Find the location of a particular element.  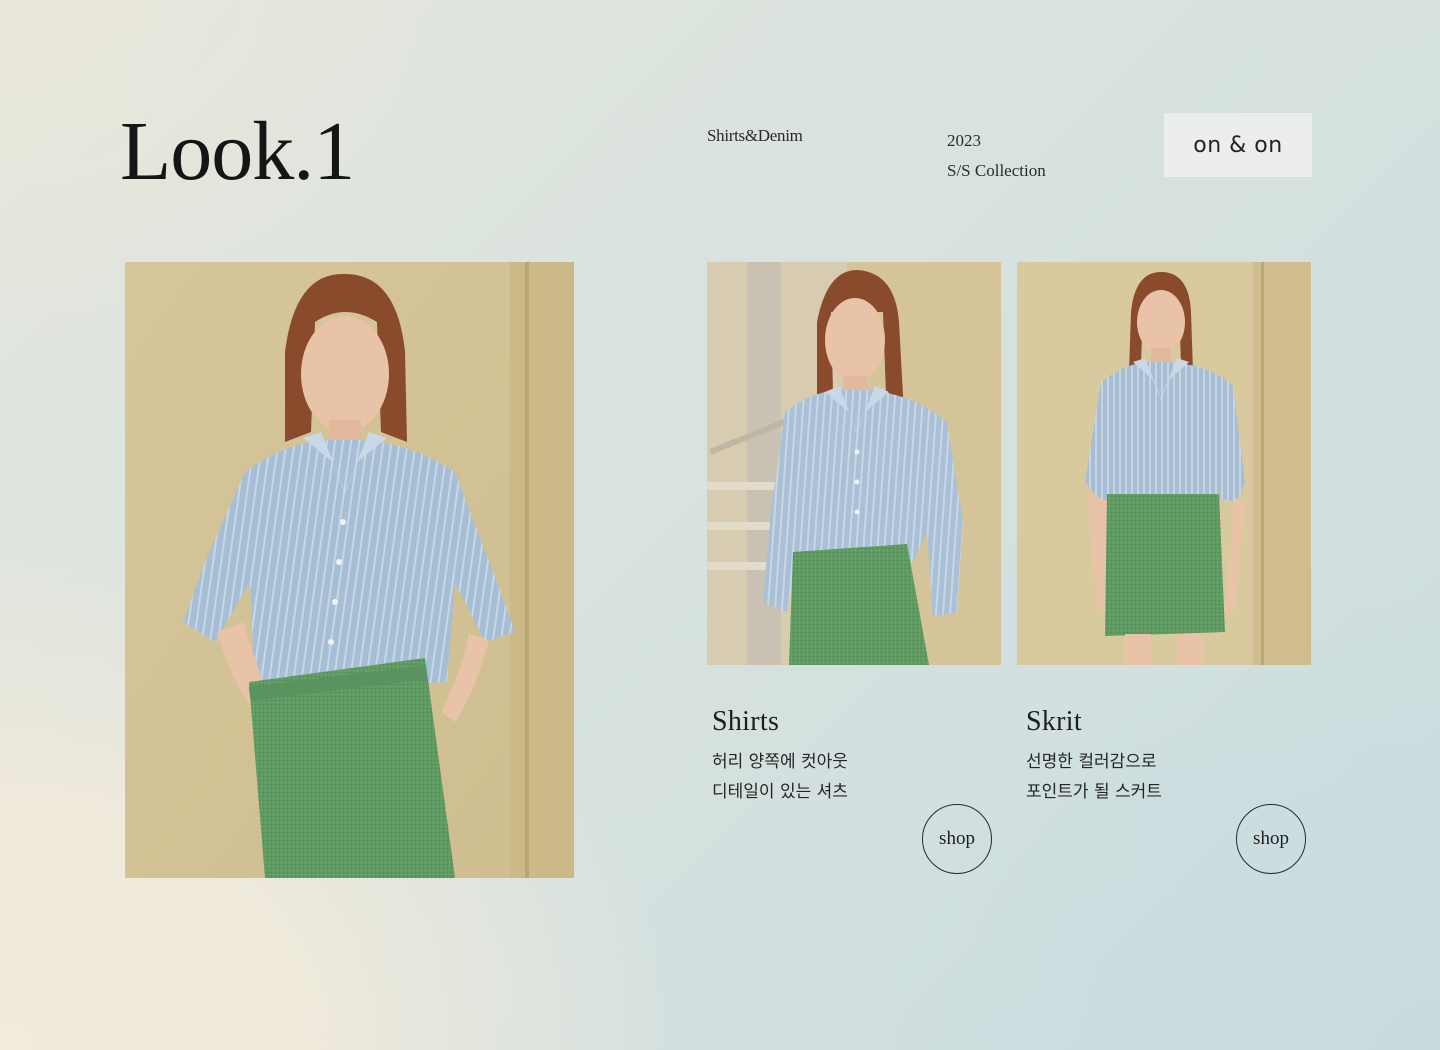

category-label: Shirts&Denim is located at coordinates (755, 135).